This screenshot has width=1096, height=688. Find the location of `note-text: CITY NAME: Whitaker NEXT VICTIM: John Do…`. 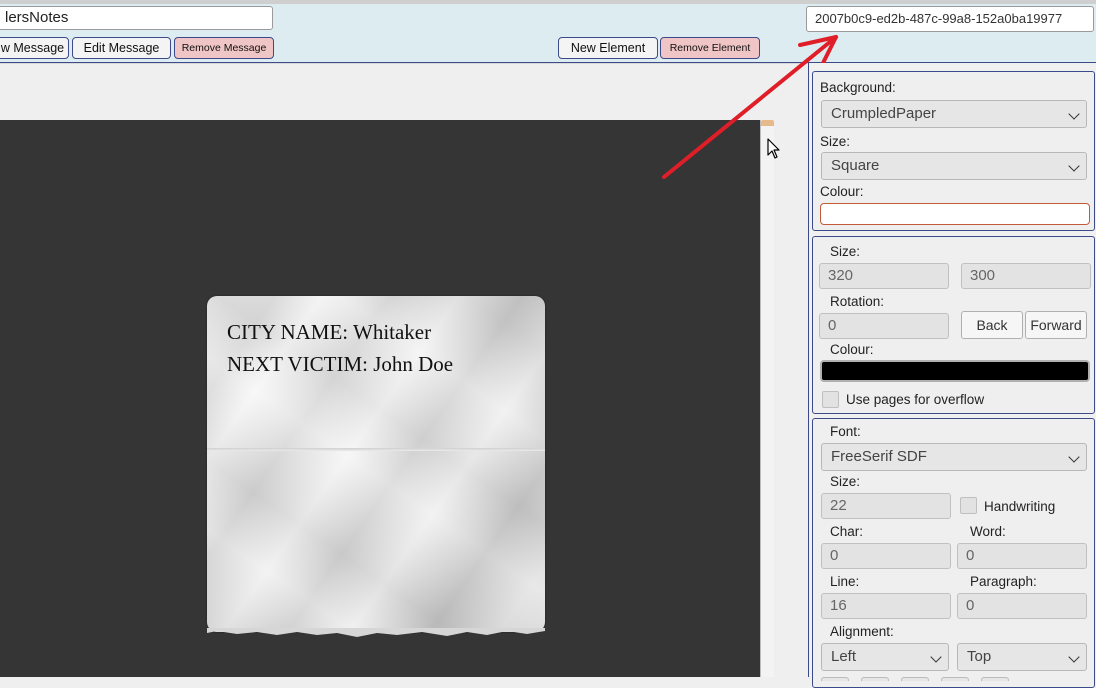

note-text: CITY NAME: Whitaker NEXT VICTIM: John Do… is located at coordinates (340, 348).